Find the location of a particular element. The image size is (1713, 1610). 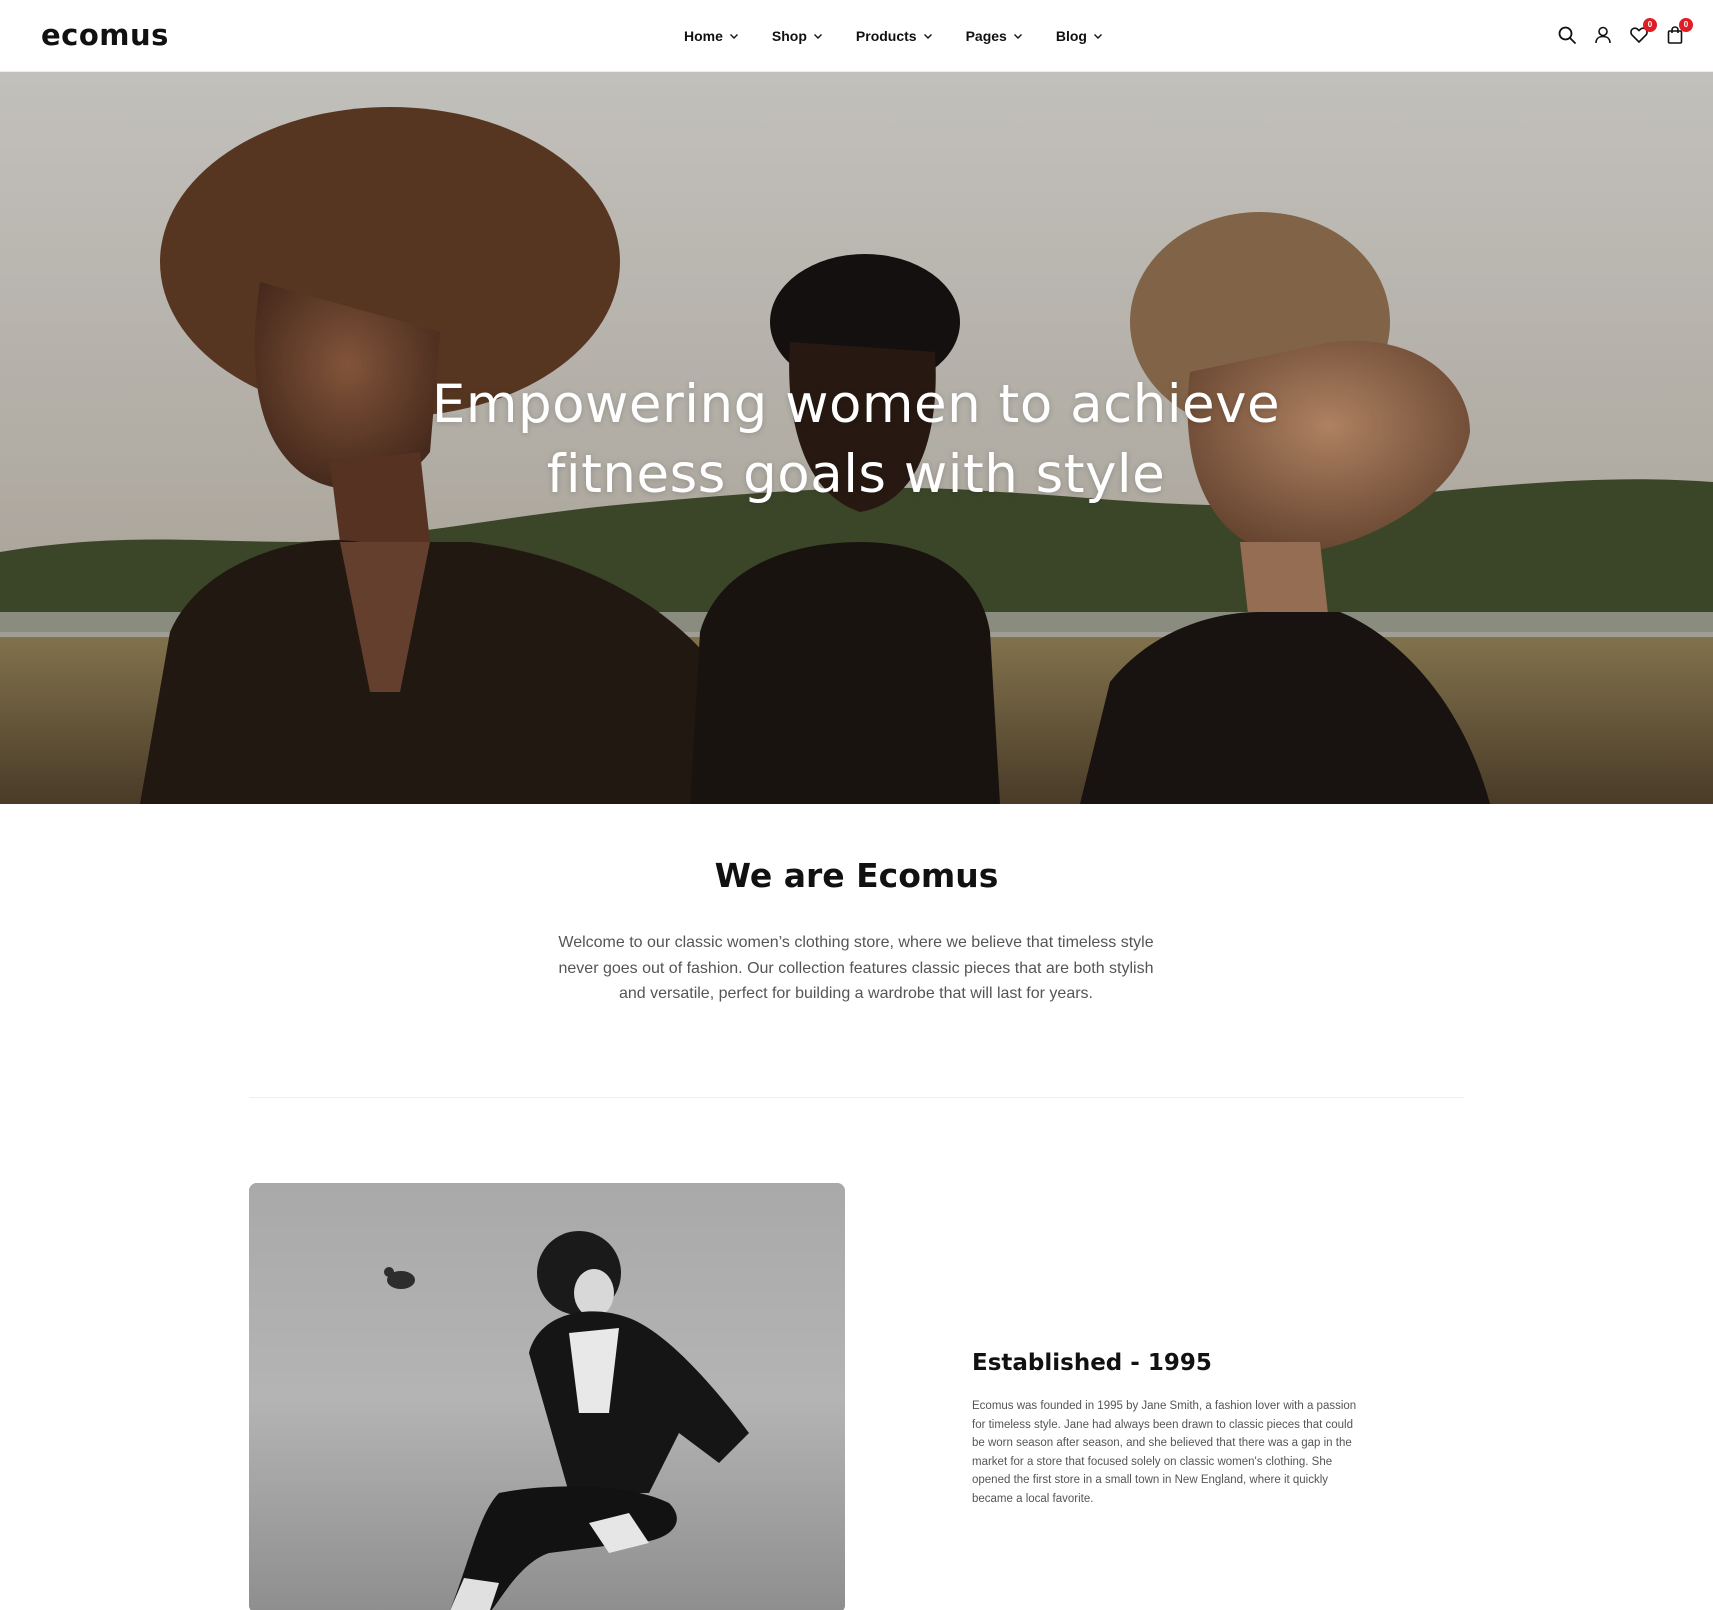

main-nav: Home Shop Products Pages Blog is located at coordinates (893, 36).